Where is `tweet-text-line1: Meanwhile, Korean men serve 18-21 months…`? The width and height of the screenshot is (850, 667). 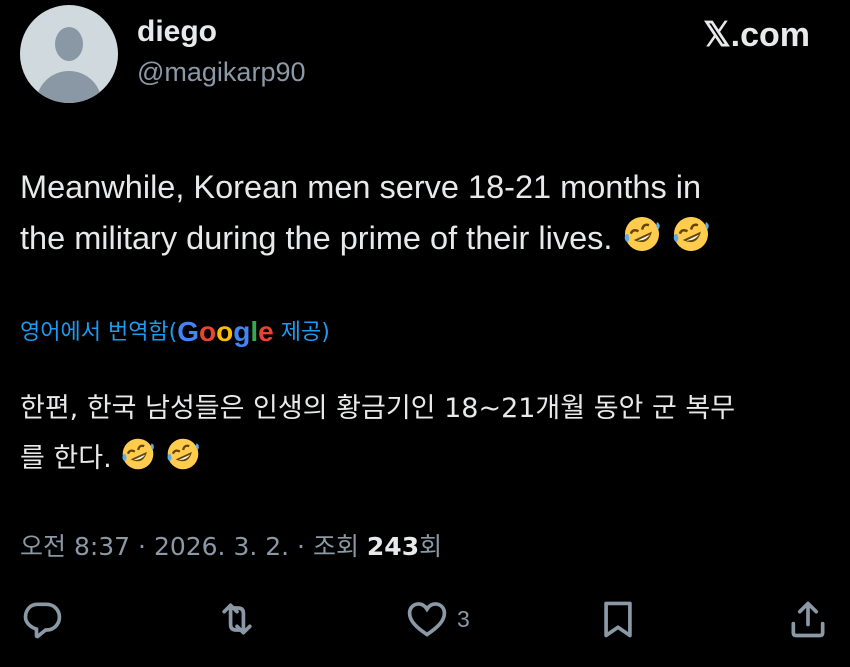 tweet-text-line1: Meanwhile, Korean men serve 18-21 months… is located at coordinates (361, 187).